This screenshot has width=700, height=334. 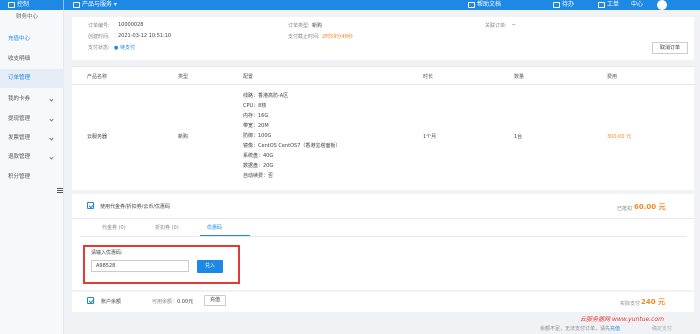 What do you see at coordinates (32, 177) in the screenshot?
I see `sidebar-item-points: 积分管理` at bounding box center [32, 177].